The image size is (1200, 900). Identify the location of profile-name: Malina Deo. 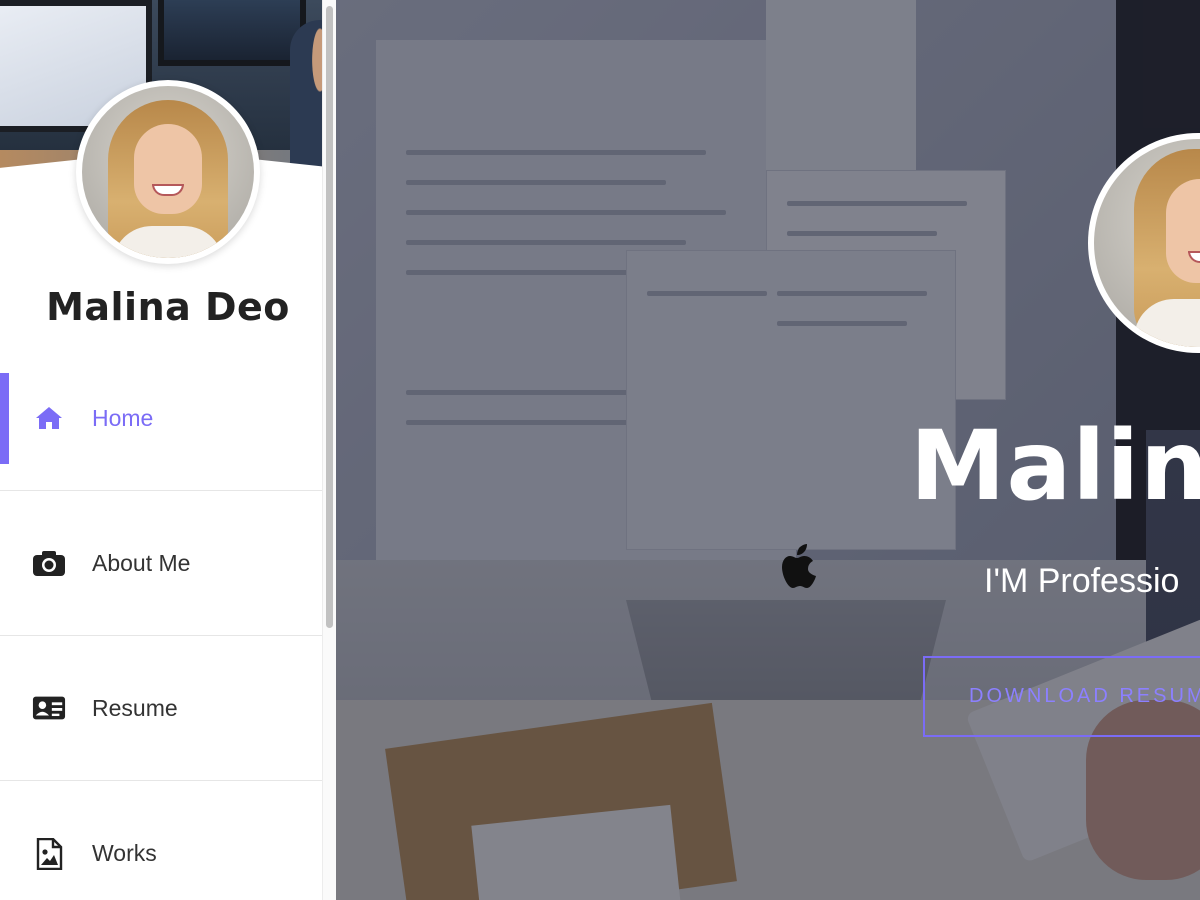
(168, 307).